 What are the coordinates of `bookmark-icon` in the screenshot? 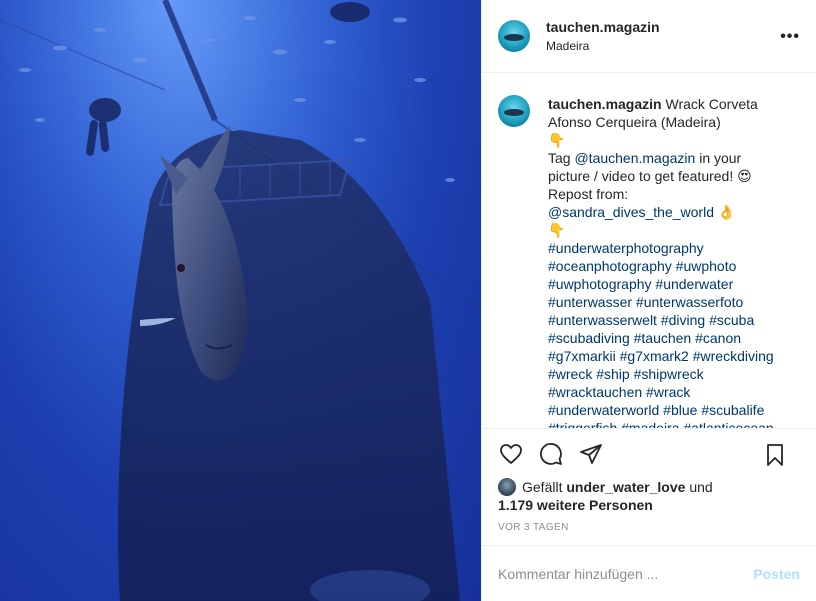 It's located at (775, 455).